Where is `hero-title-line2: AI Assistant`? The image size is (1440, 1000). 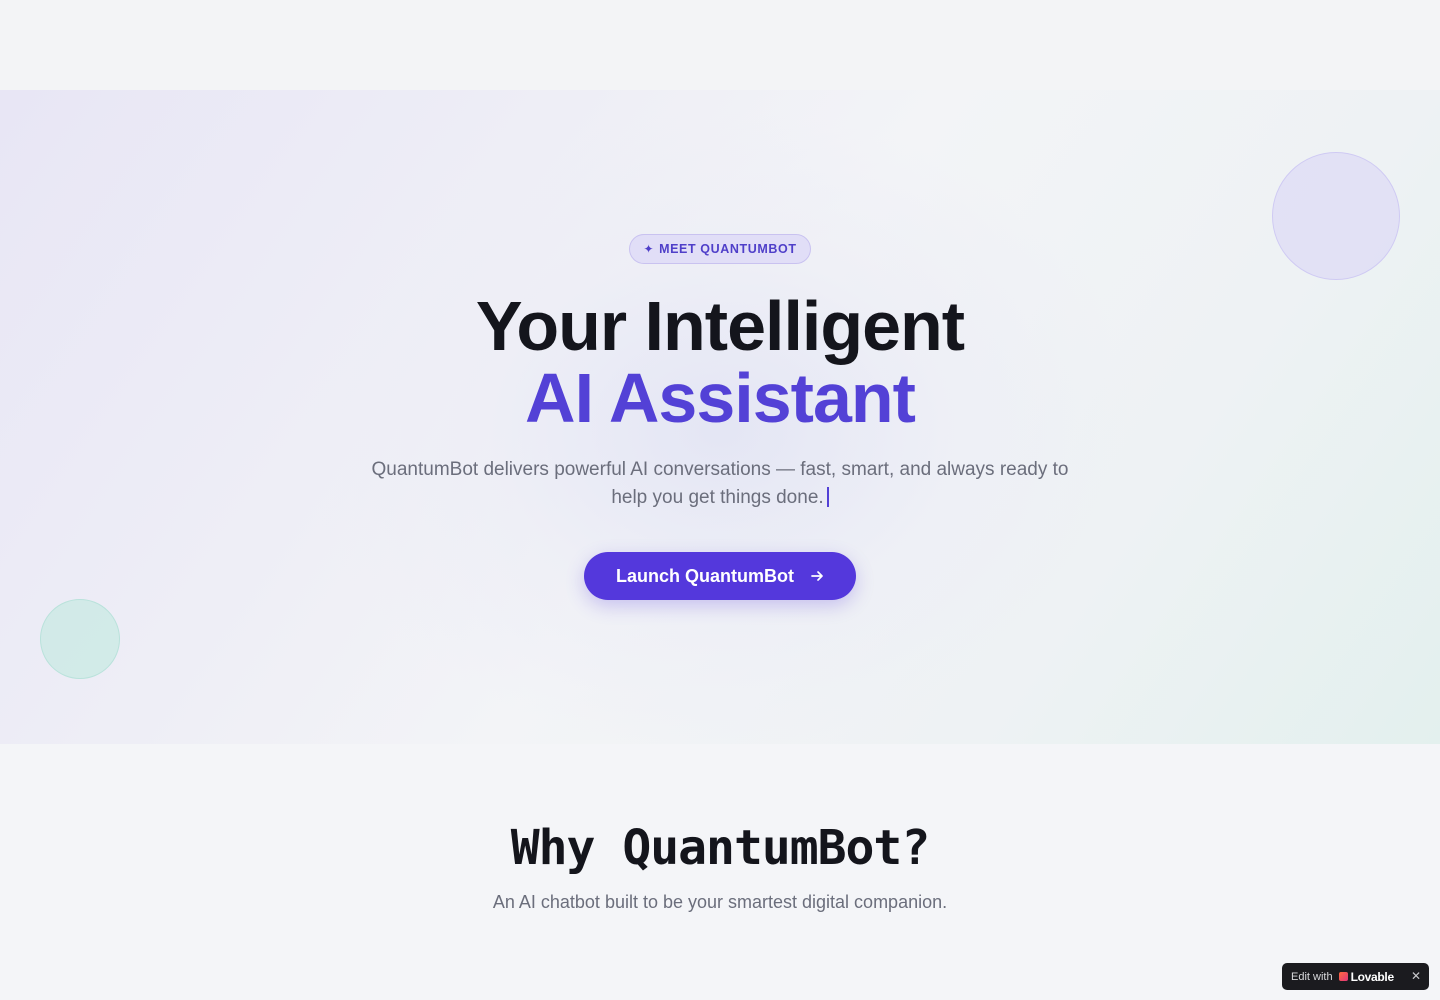 hero-title-line2: AI Assistant is located at coordinates (720, 398).